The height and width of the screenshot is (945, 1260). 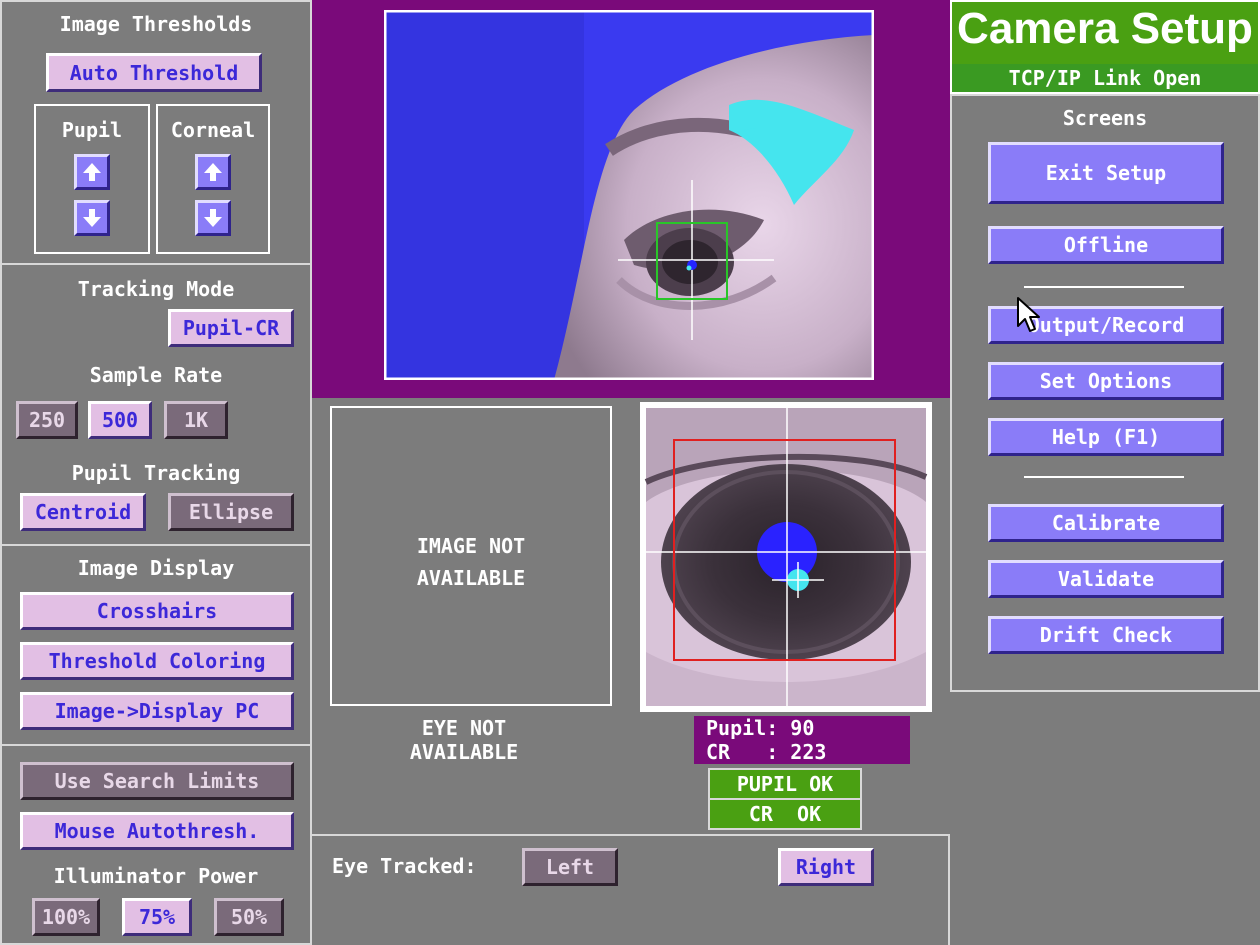 What do you see at coordinates (156, 375) in the screenshot?
I see `sample-rate-title: Sample Rate` at bounding box center [156, 375].